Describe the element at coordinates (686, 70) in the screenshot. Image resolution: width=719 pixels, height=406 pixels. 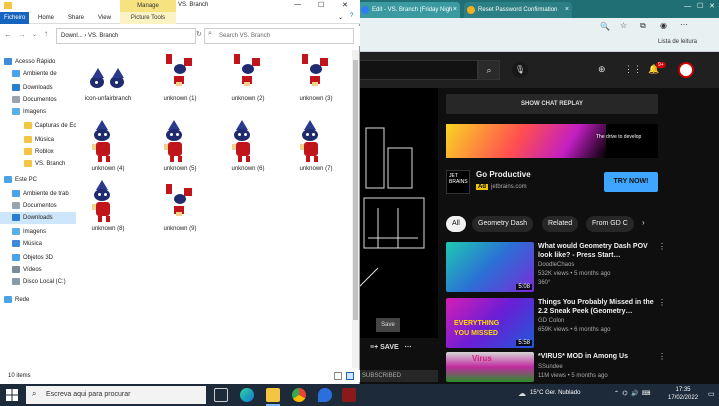
I see `avatar` at that location.